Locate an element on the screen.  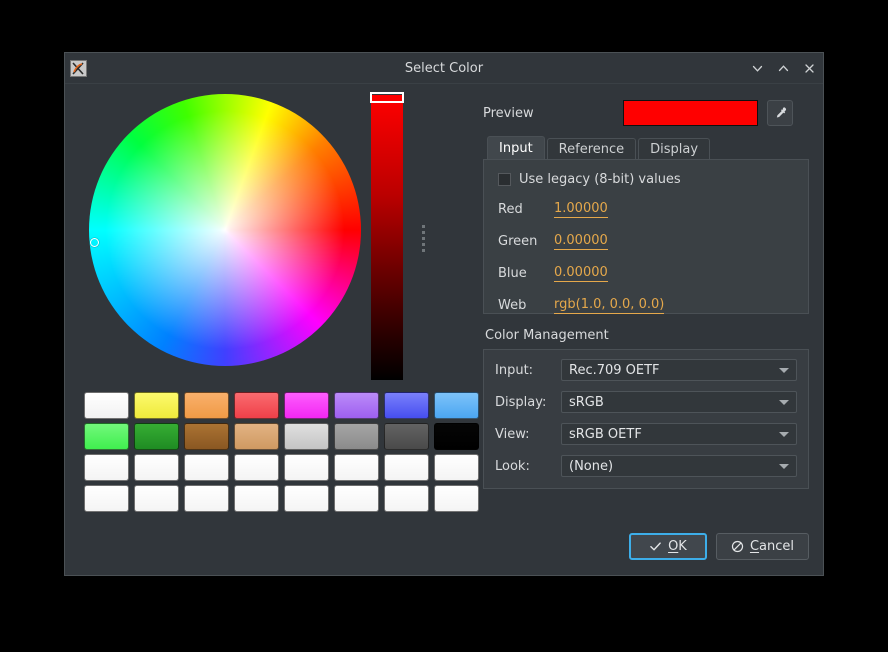
swatch-blue is located at coordinates (406, 405).